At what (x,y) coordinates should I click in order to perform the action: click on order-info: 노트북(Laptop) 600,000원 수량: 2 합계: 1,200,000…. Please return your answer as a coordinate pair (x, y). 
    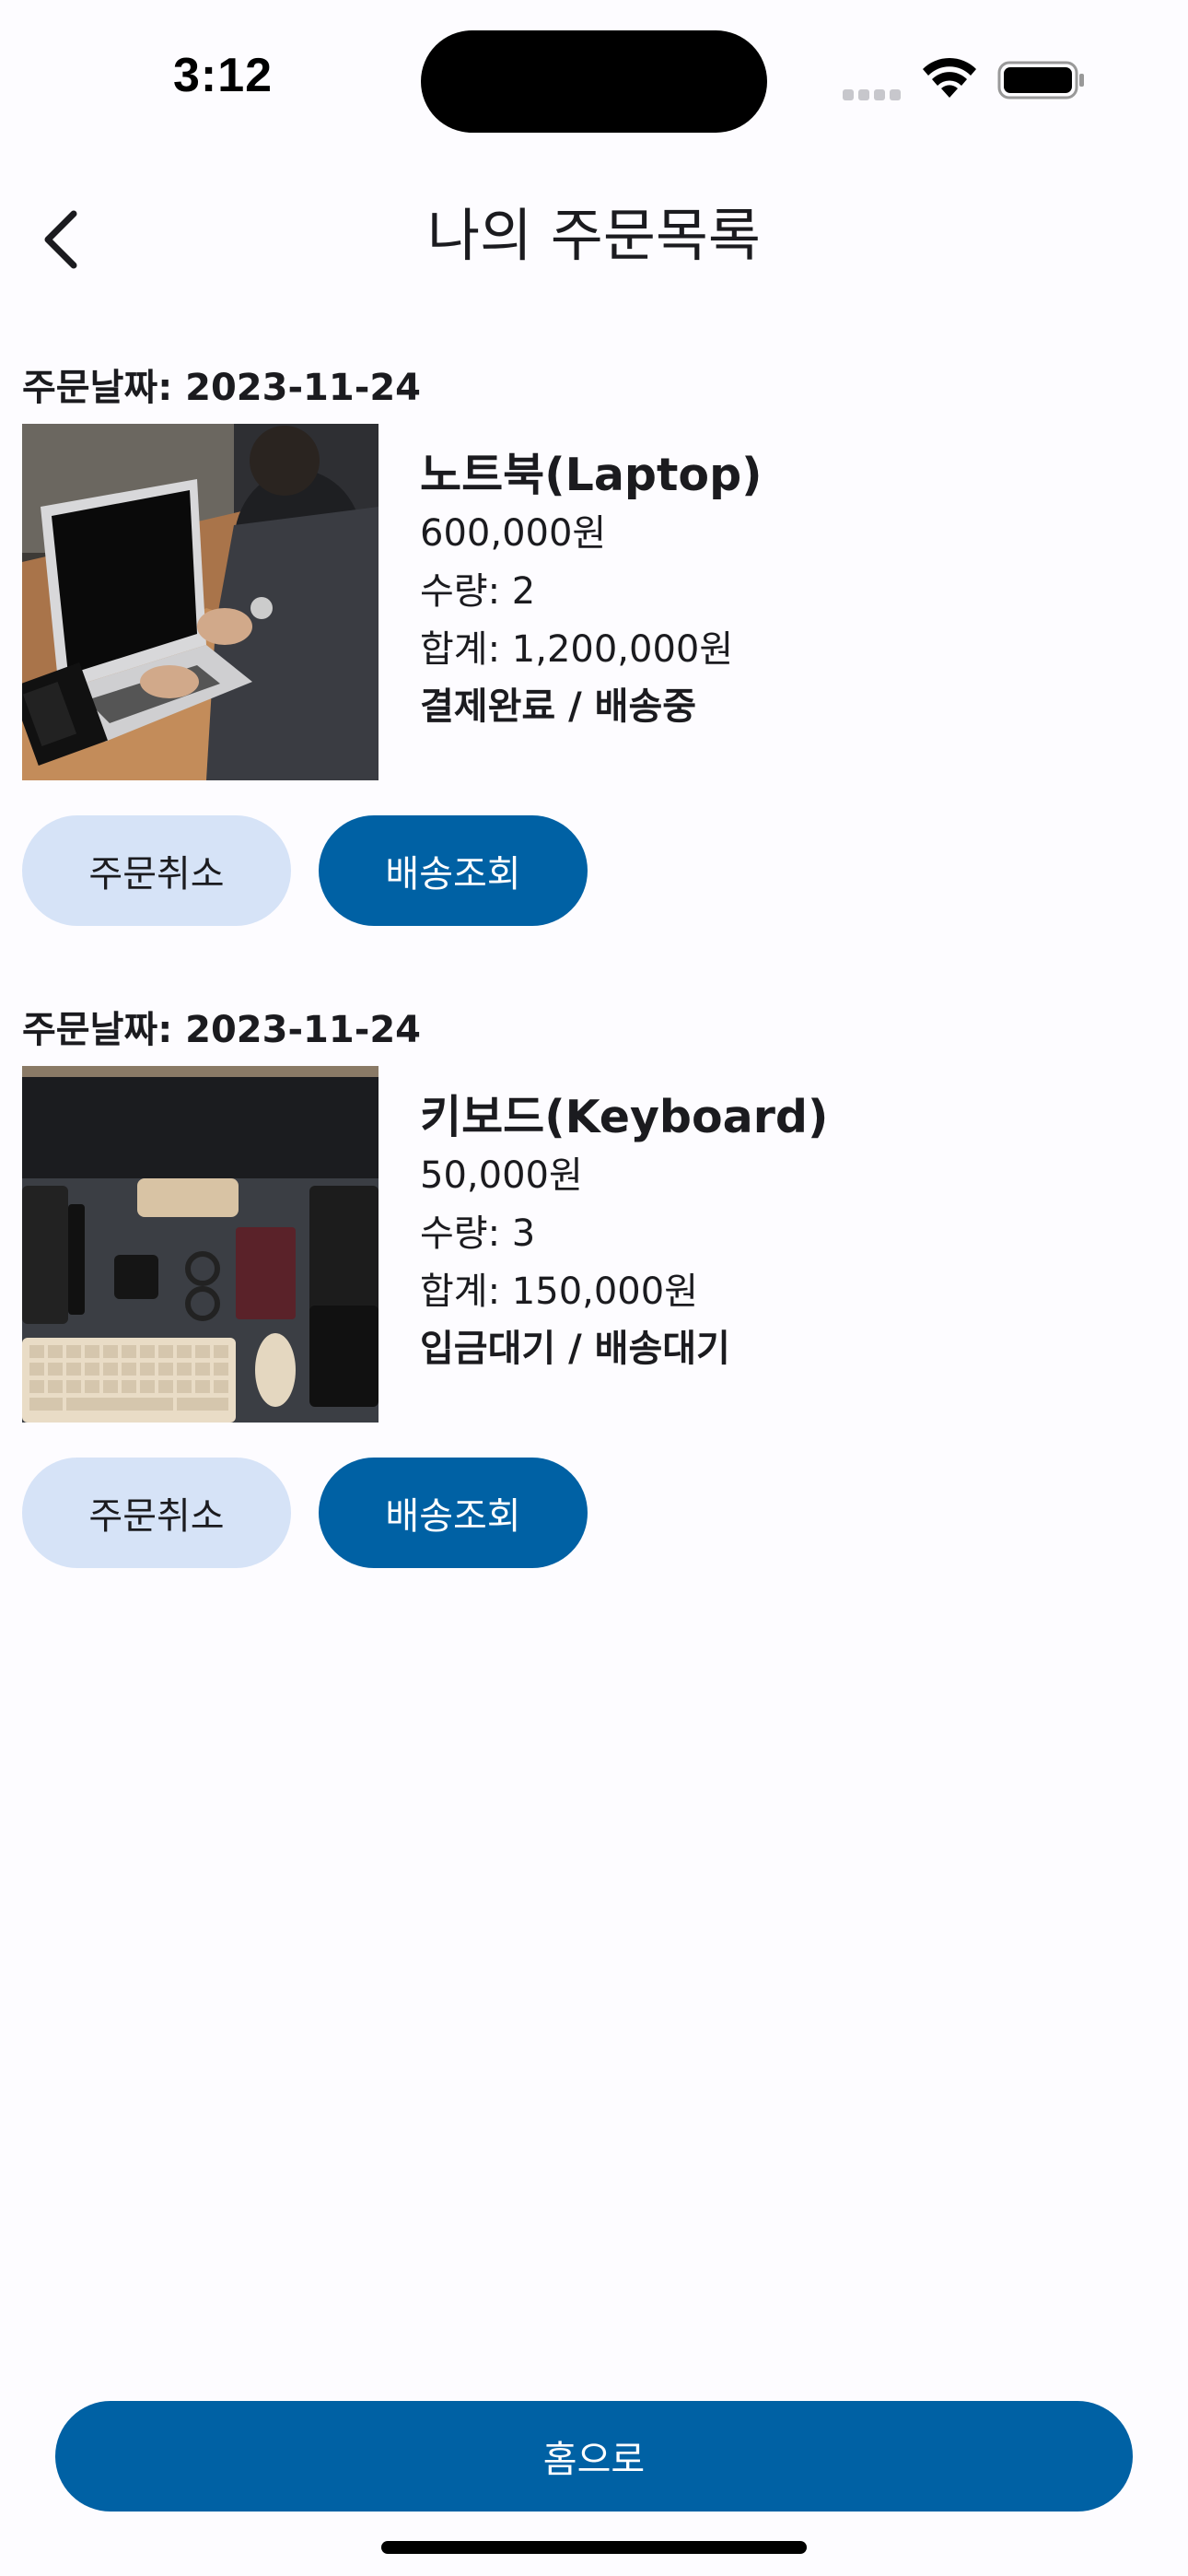
    Looking at the image, I should click on (591, 590).